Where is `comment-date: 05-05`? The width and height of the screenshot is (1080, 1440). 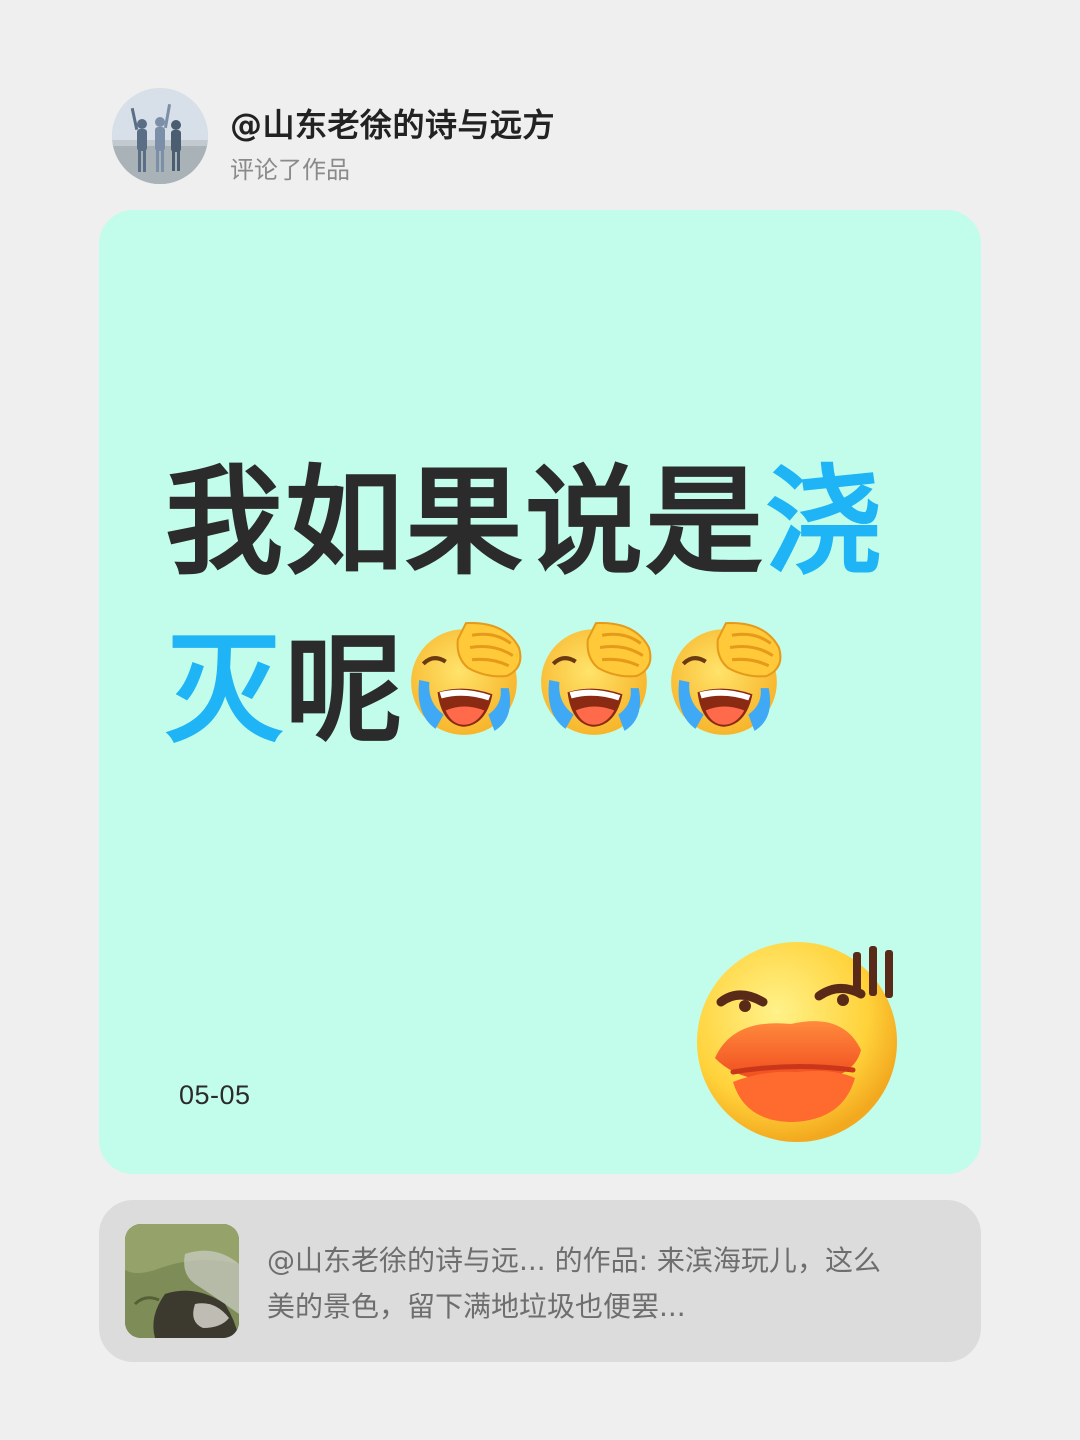 comment-date: 05-05 is located at coordinates (215, 1095).